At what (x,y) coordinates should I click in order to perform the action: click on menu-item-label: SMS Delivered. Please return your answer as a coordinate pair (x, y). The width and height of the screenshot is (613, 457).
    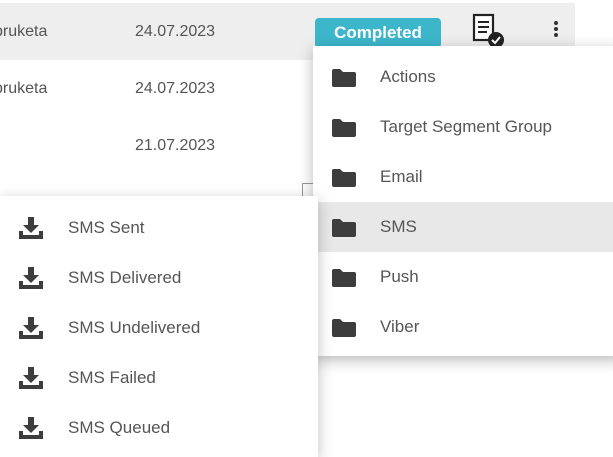
    Looking at the image, I should click on (125, 277).